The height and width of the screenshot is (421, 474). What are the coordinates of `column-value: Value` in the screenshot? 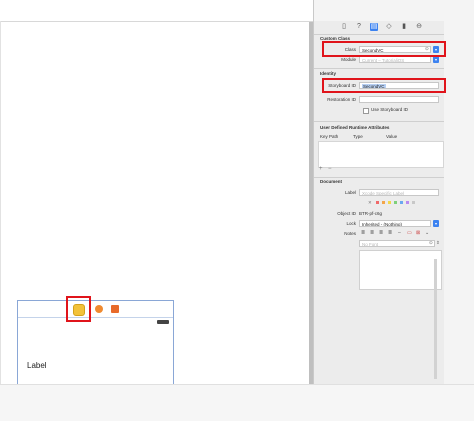 It's located at (391, 136).